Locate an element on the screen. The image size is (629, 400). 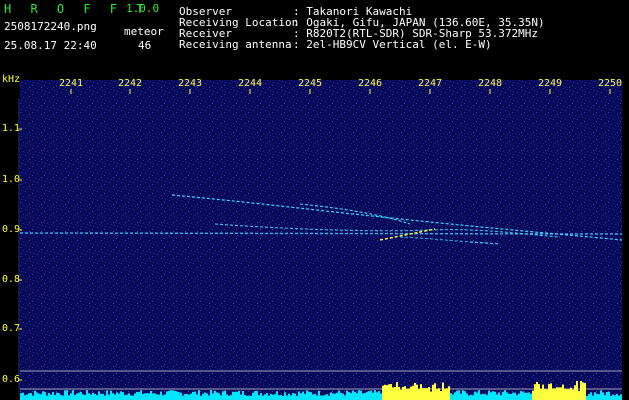
freq-tick-label: 1.0 is located at coordinates (11, 179).